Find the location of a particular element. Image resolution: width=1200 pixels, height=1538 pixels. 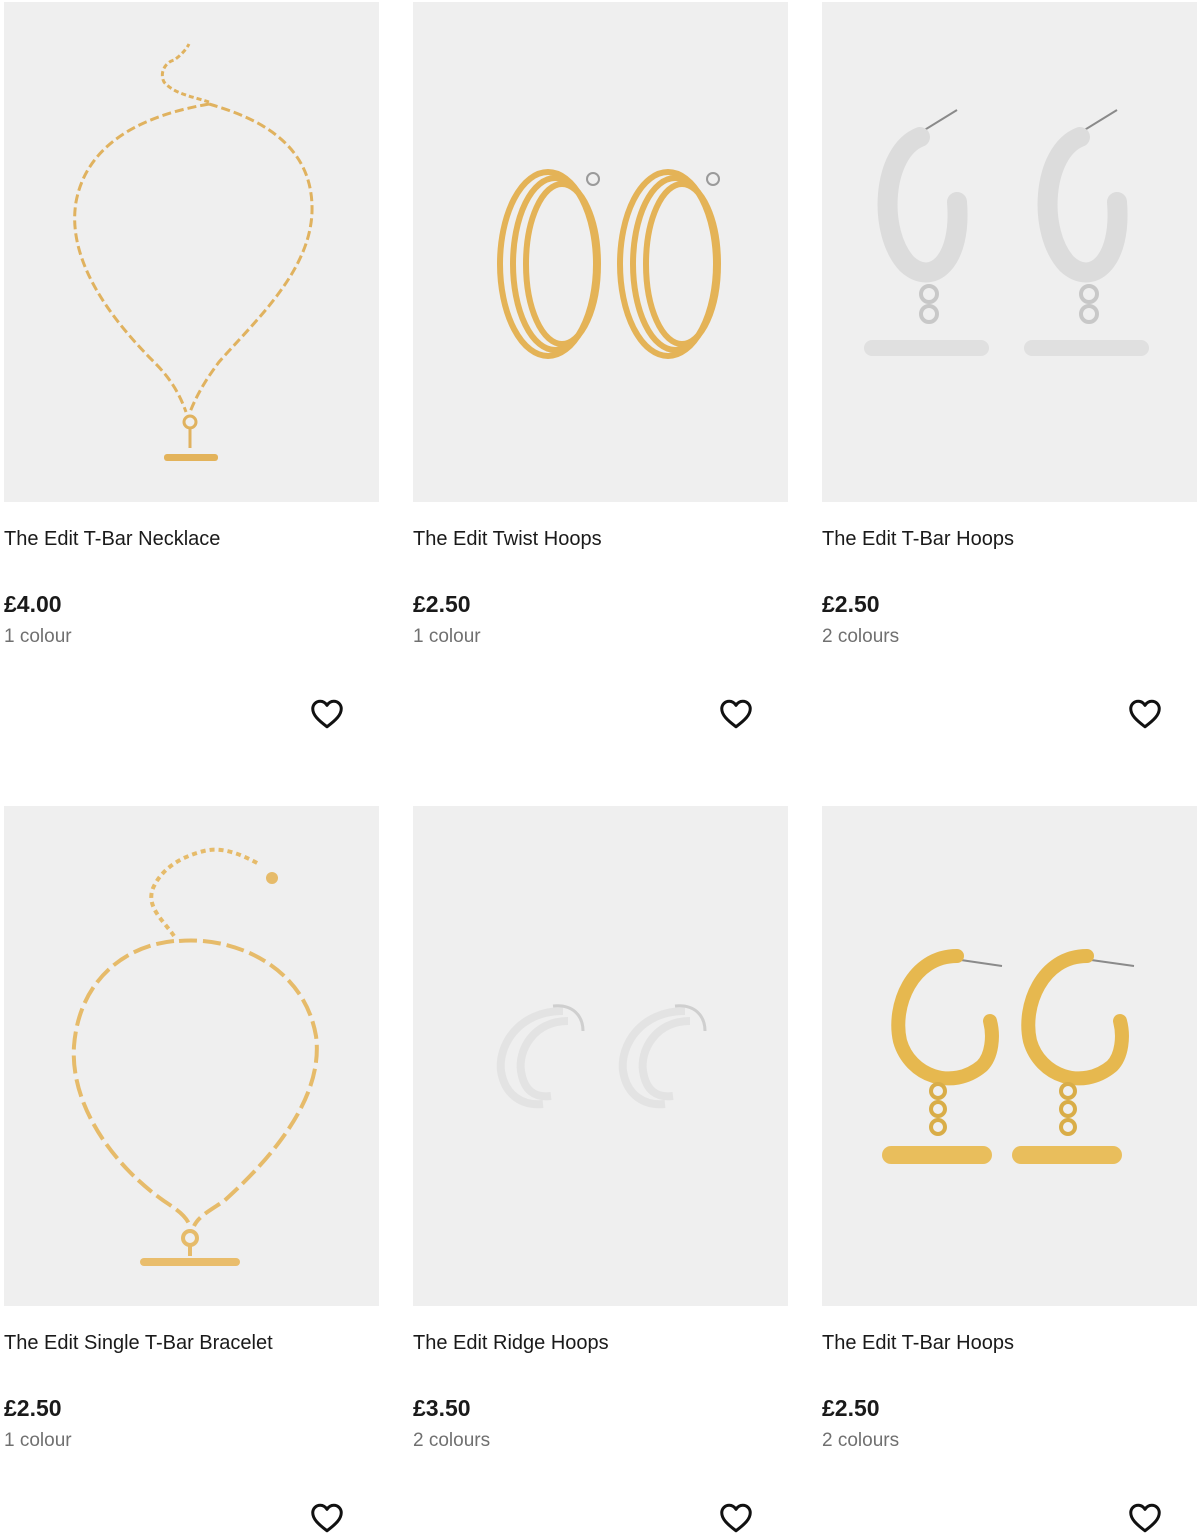

product-name: The Edit Ridge Hoops is located at coordinates (600, 1343).